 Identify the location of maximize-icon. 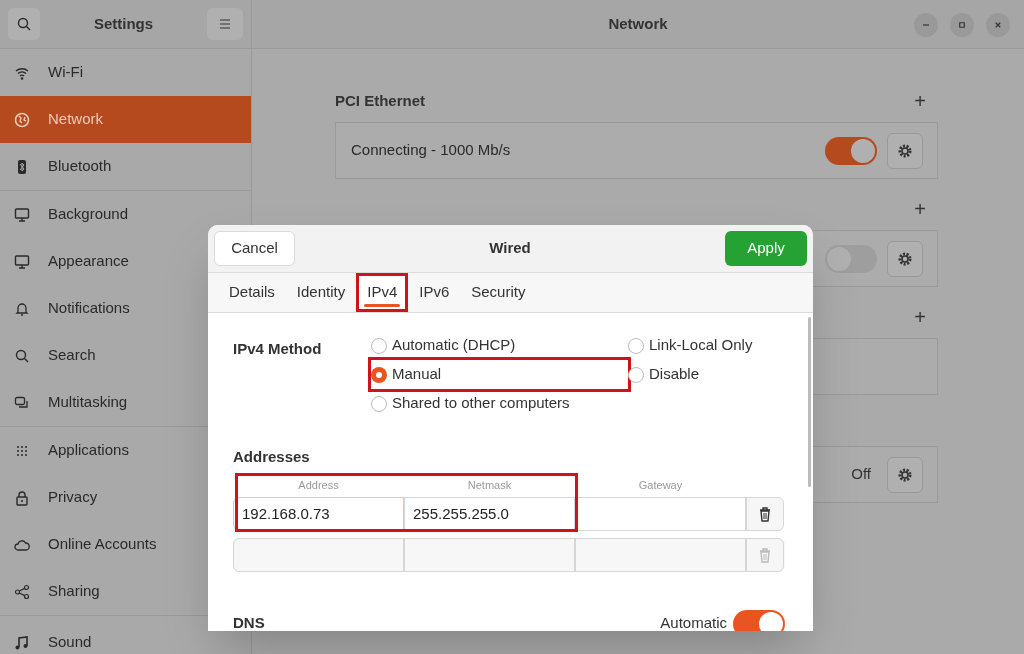
(962, 25).